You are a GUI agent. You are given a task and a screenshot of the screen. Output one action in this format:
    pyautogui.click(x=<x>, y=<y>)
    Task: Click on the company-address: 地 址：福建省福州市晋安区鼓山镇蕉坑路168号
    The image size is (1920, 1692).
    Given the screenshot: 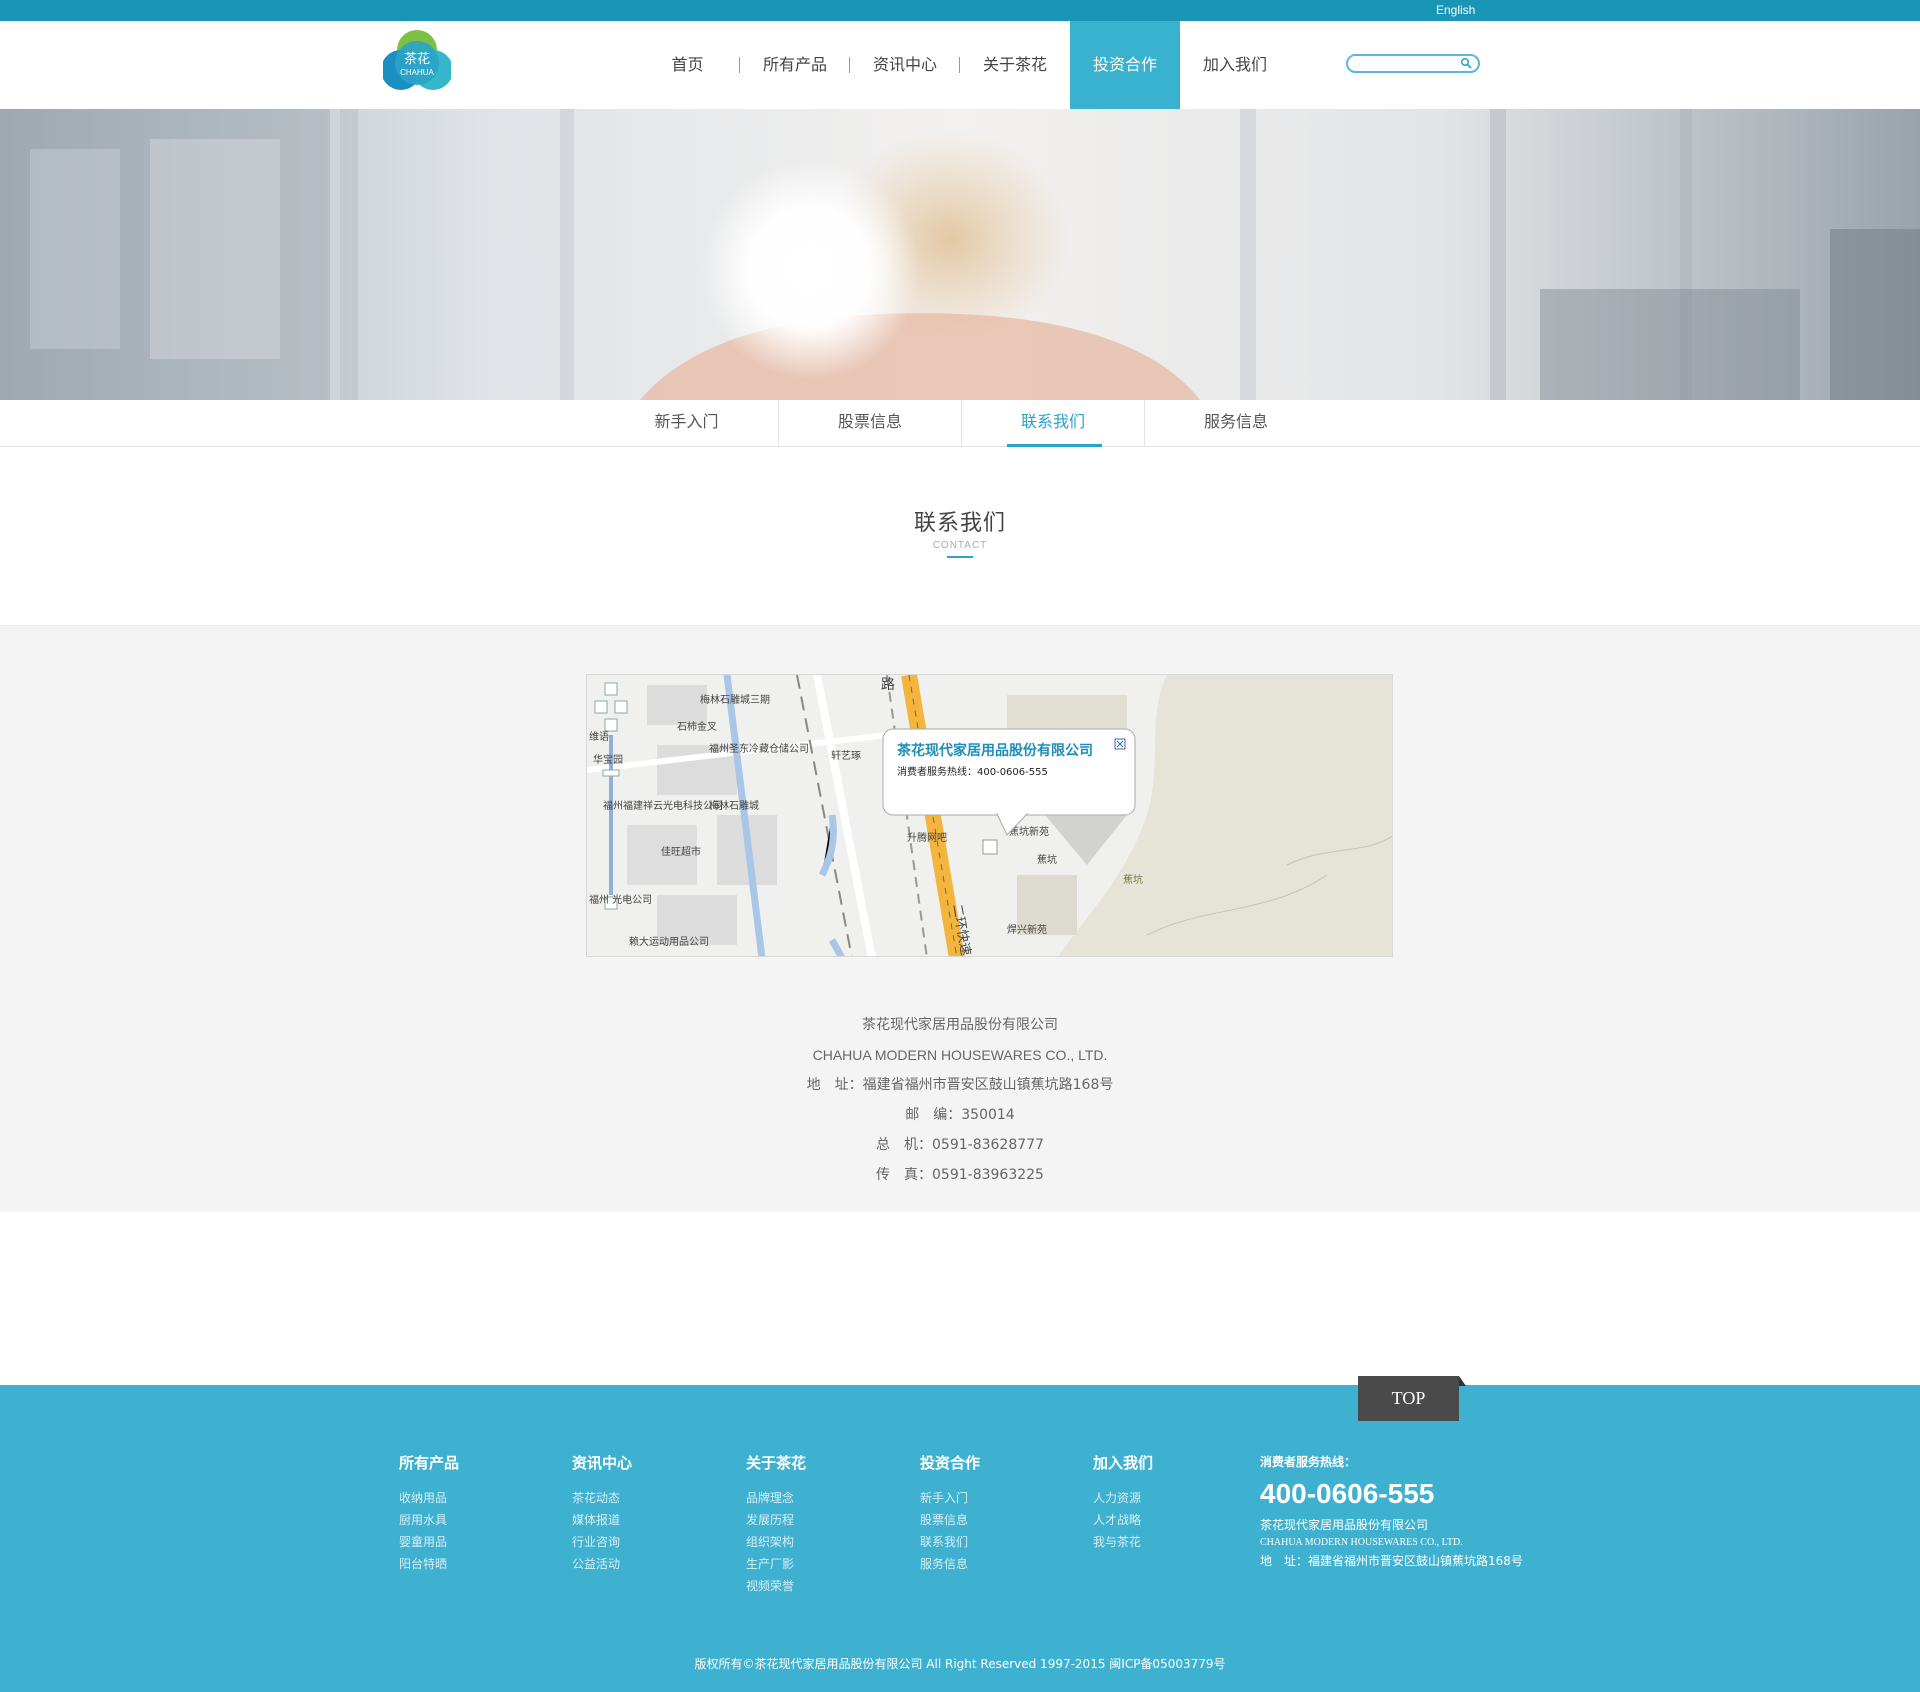 What is the action you would take?
    pyautogui.click(x=960, y=1085)
    